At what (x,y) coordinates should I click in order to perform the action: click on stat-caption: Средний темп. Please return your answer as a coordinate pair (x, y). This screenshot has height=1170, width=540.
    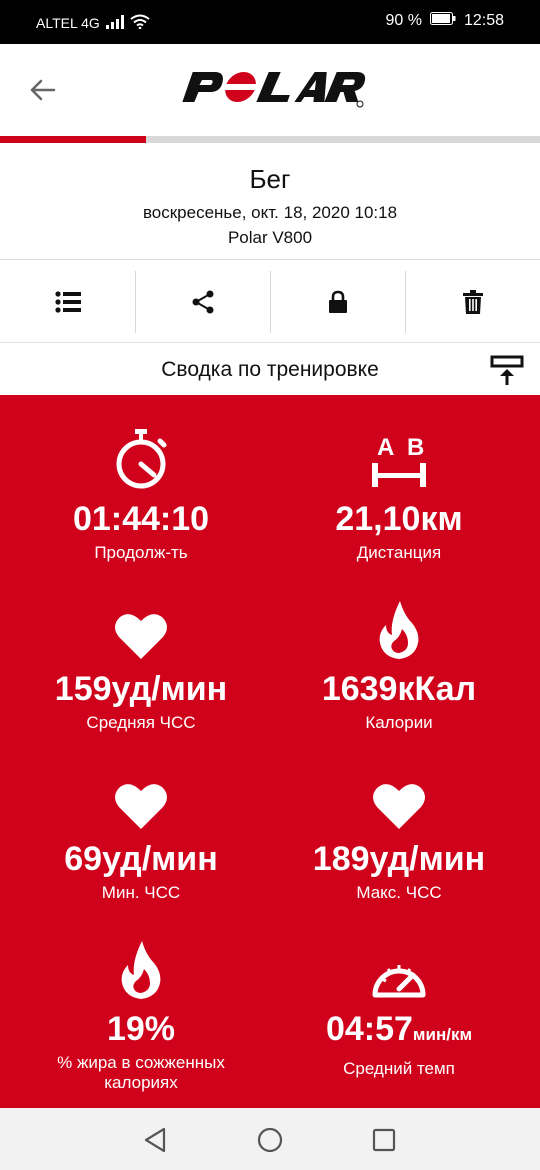
    Looking at the image, I should click on (399, 1068).